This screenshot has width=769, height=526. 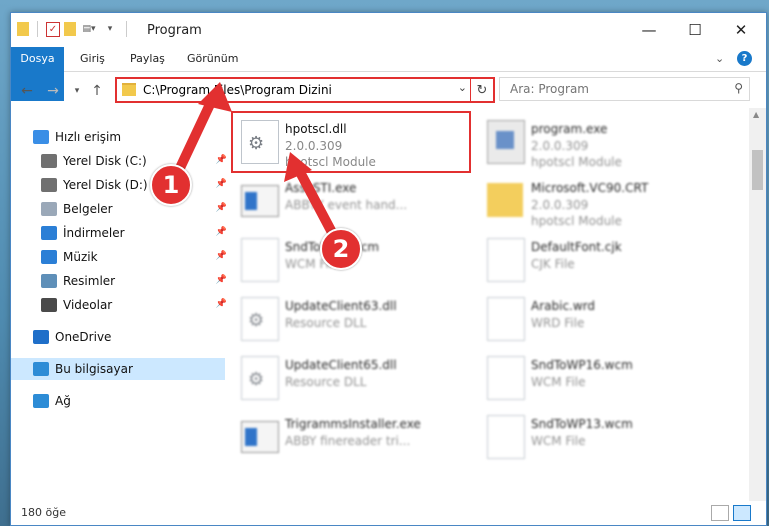 What do you see at coordinates (110, 29) in the screenshot?
I see `toolbar-dropdown-icon: ▾` at bounding box center [110, 29].